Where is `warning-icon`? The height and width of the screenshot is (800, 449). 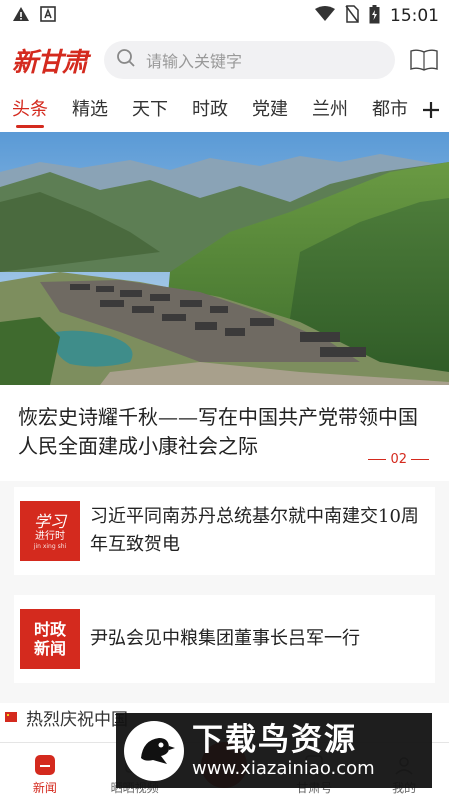 warning-icon is located at coordinates (21, 16).